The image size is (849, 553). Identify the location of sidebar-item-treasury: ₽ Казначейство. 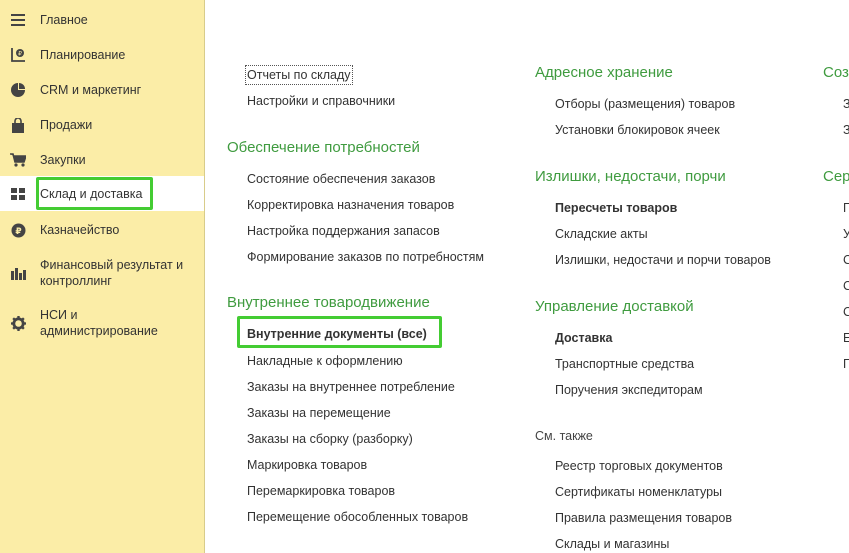
(102, 230).